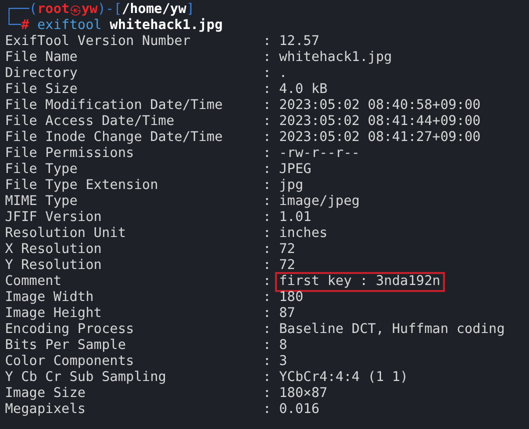 The image size is (529, 429). What do you see at coordinates (90, 10) in the screenshot?
I see `prompt-host: yw` at bounding box center [90, 10].